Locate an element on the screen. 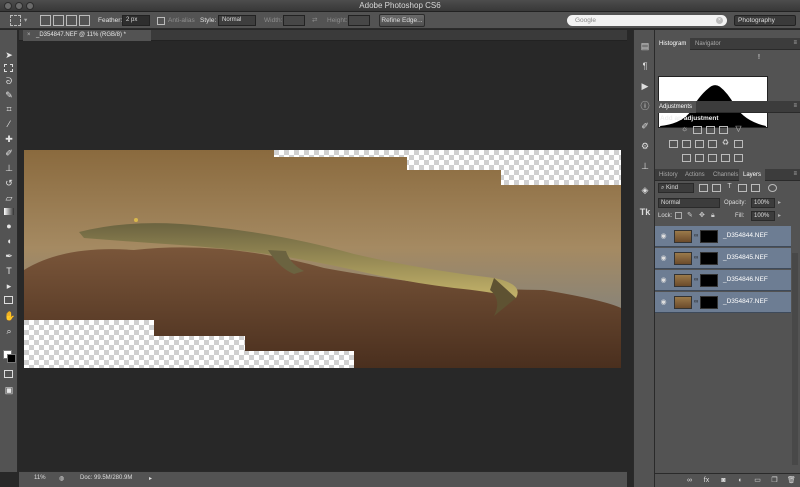  brush-presets-dock-icon: ✐ is located at coordinates (645, 126).